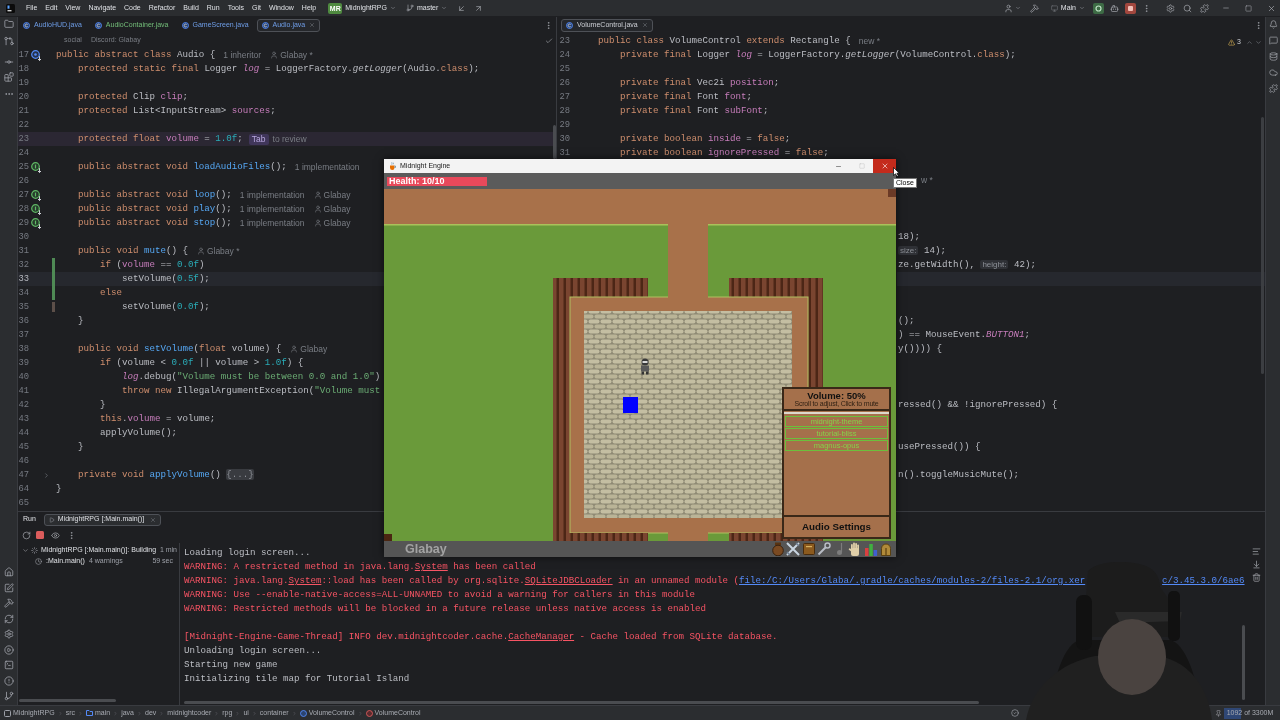 The width and height of the screenshot is (1280, 720). I want to click on robot-icon, so click(1114, 8).